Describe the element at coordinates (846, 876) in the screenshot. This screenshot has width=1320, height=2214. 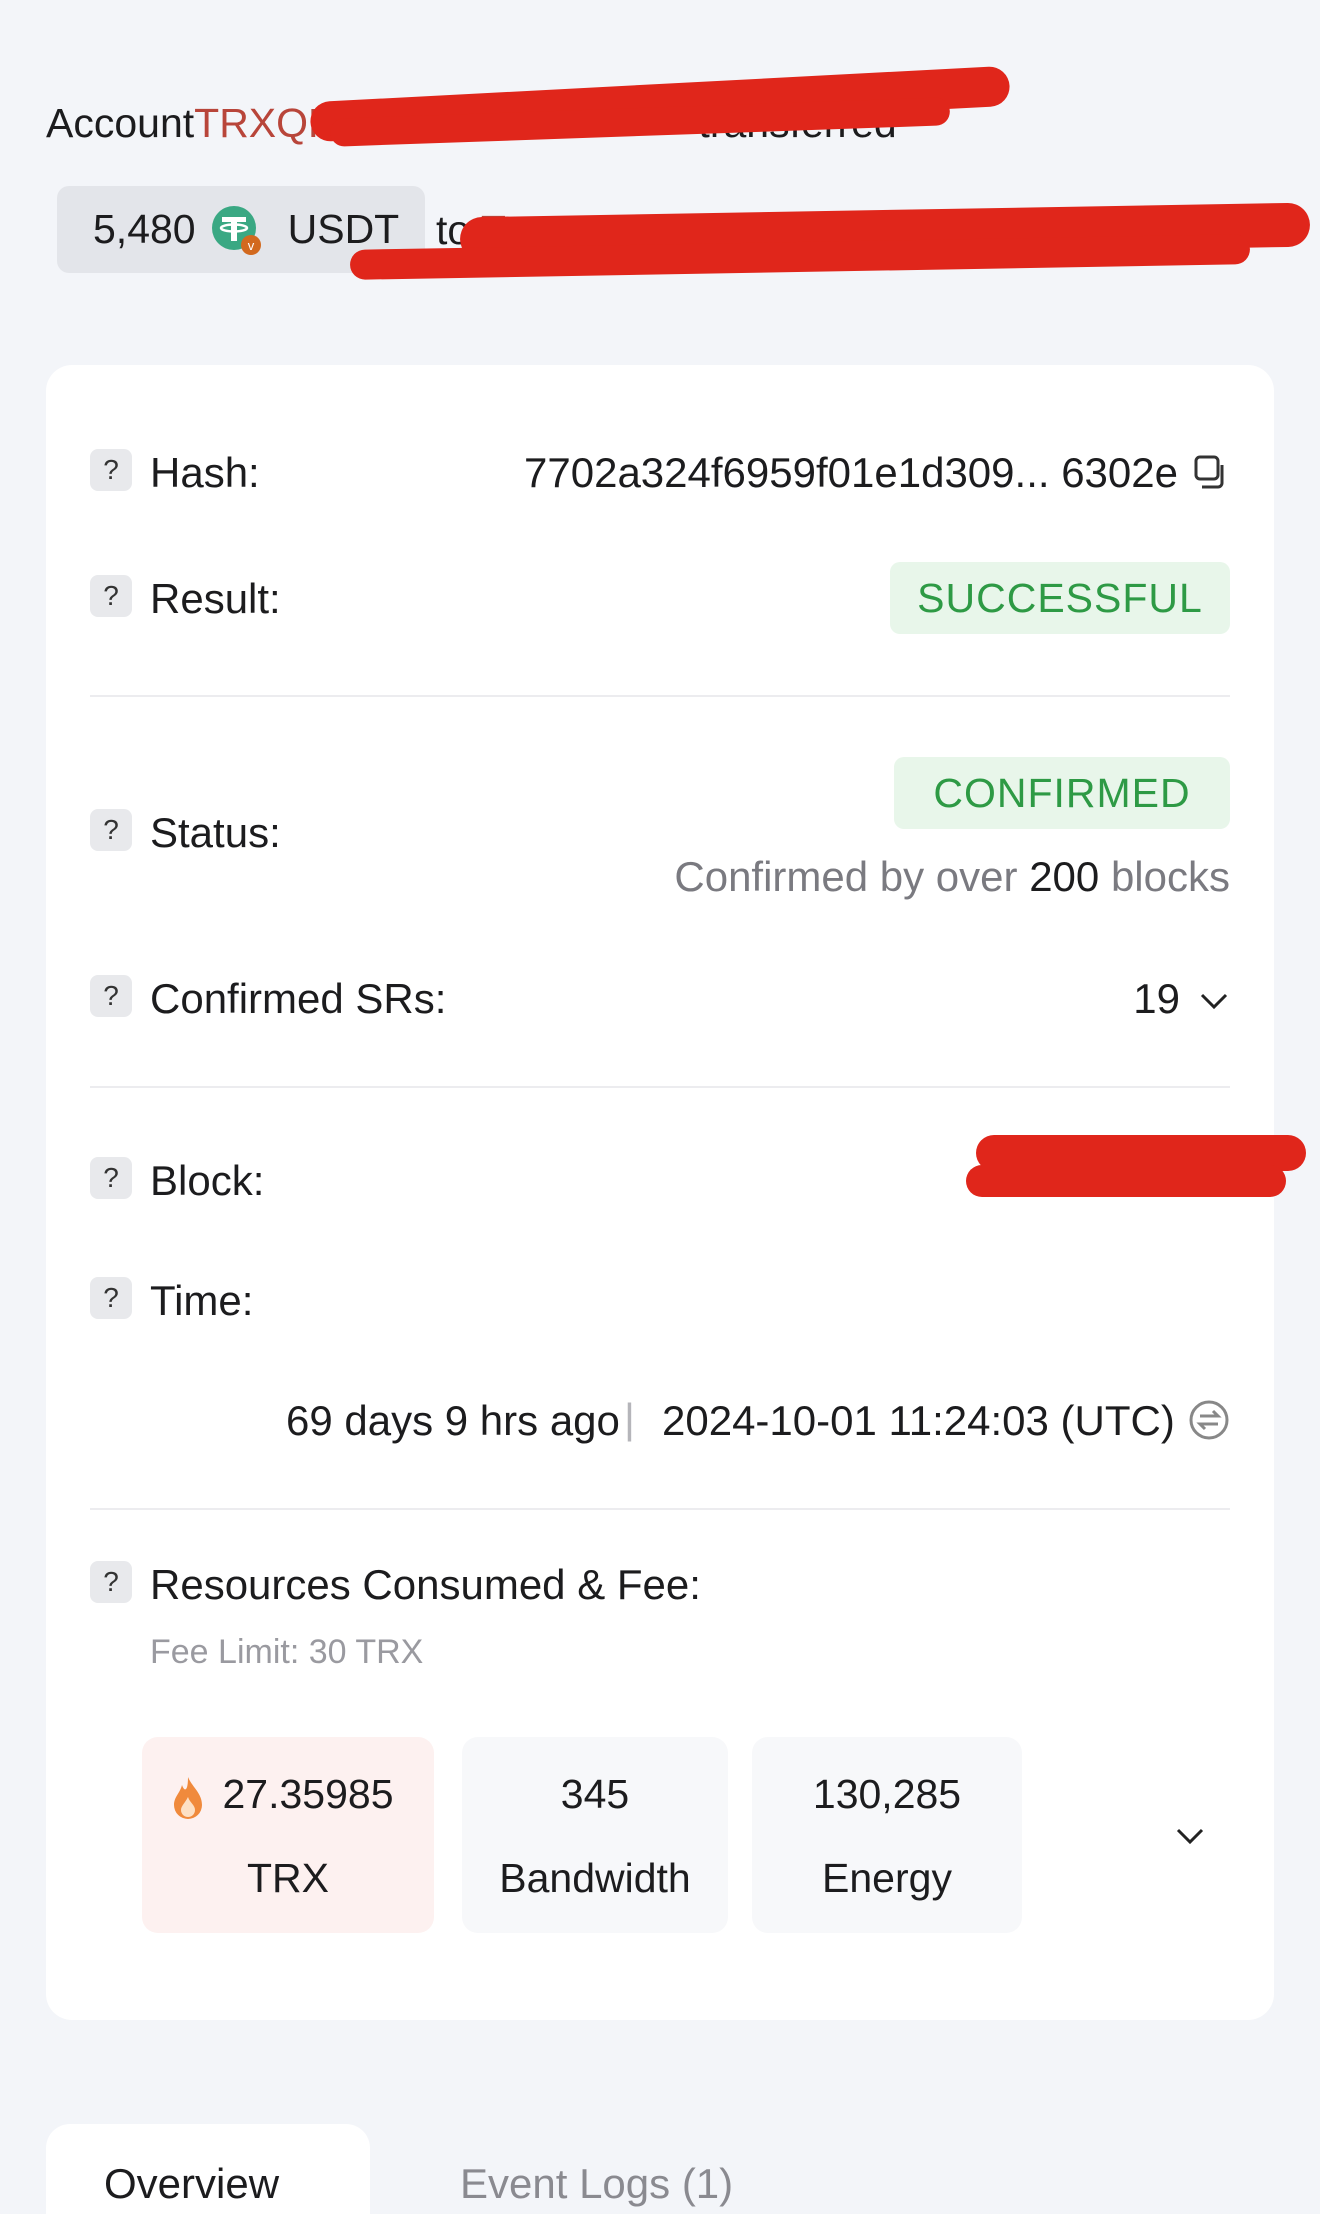
I see `confirmed-prefix: Confirmed by over` at that location.